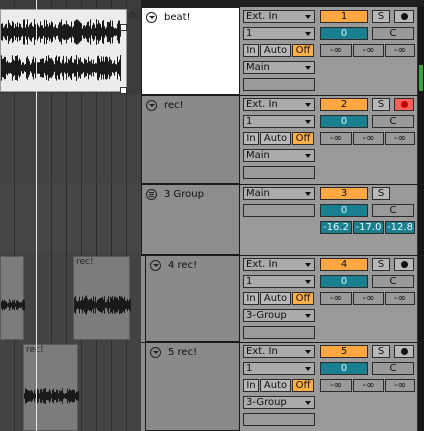 Image resolution: width=424 pixels, height=431 pixels. What do you see at coordinates (69, 50) in the screenshot?
I see `audio-clip: dc` at bounding box center [69, 50].